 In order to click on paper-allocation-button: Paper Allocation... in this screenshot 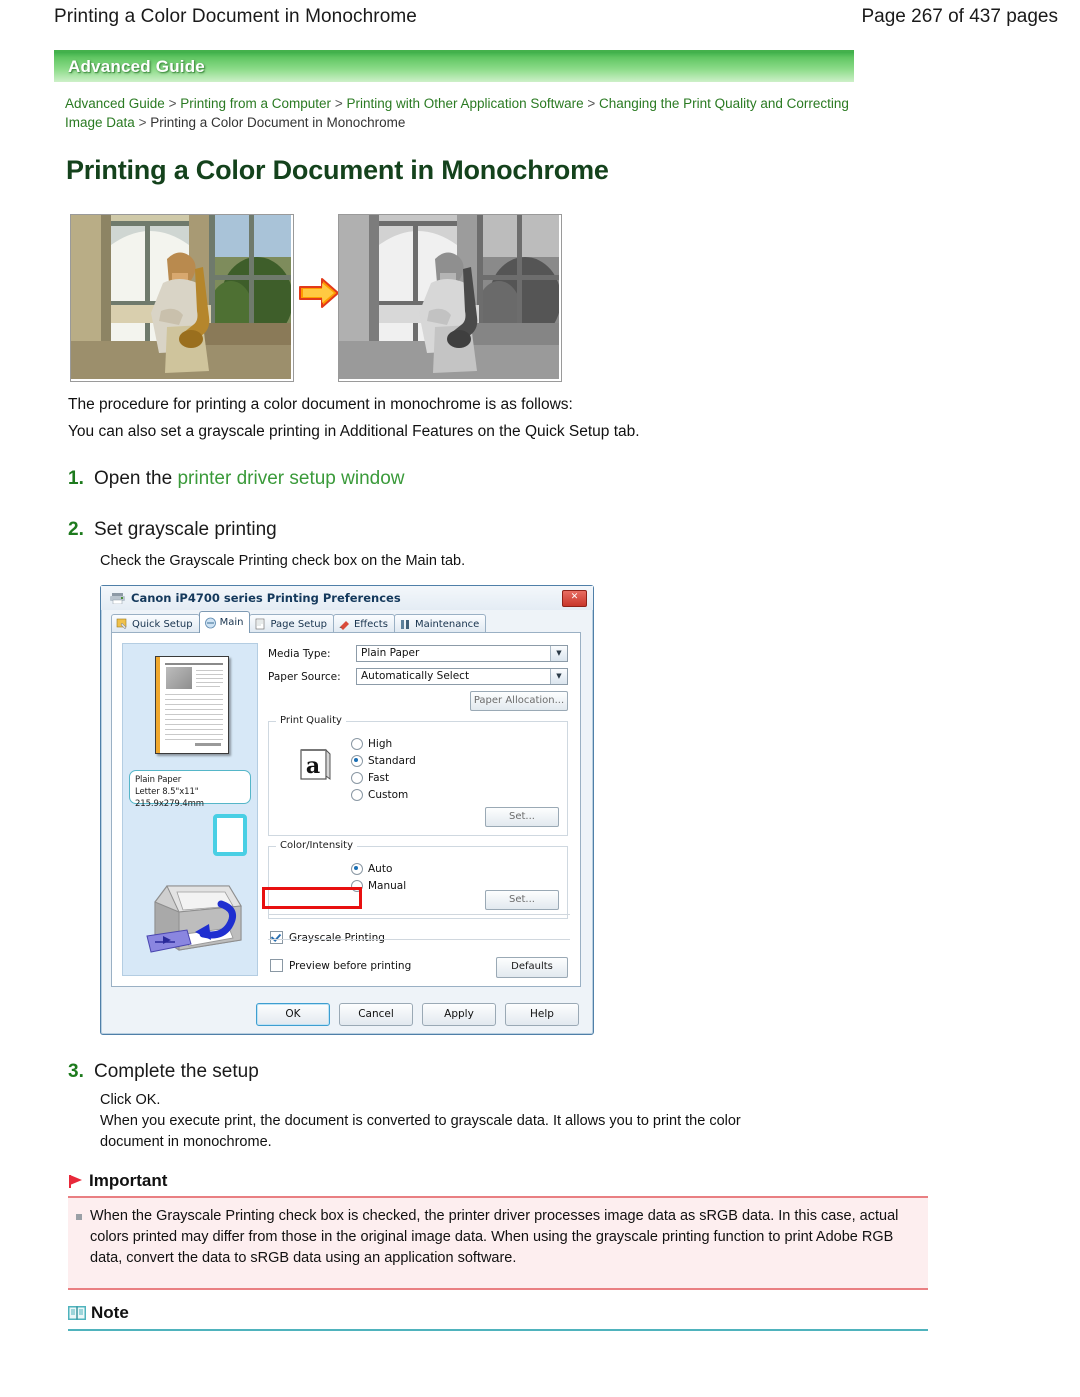, I will do `click(519, 701)`.